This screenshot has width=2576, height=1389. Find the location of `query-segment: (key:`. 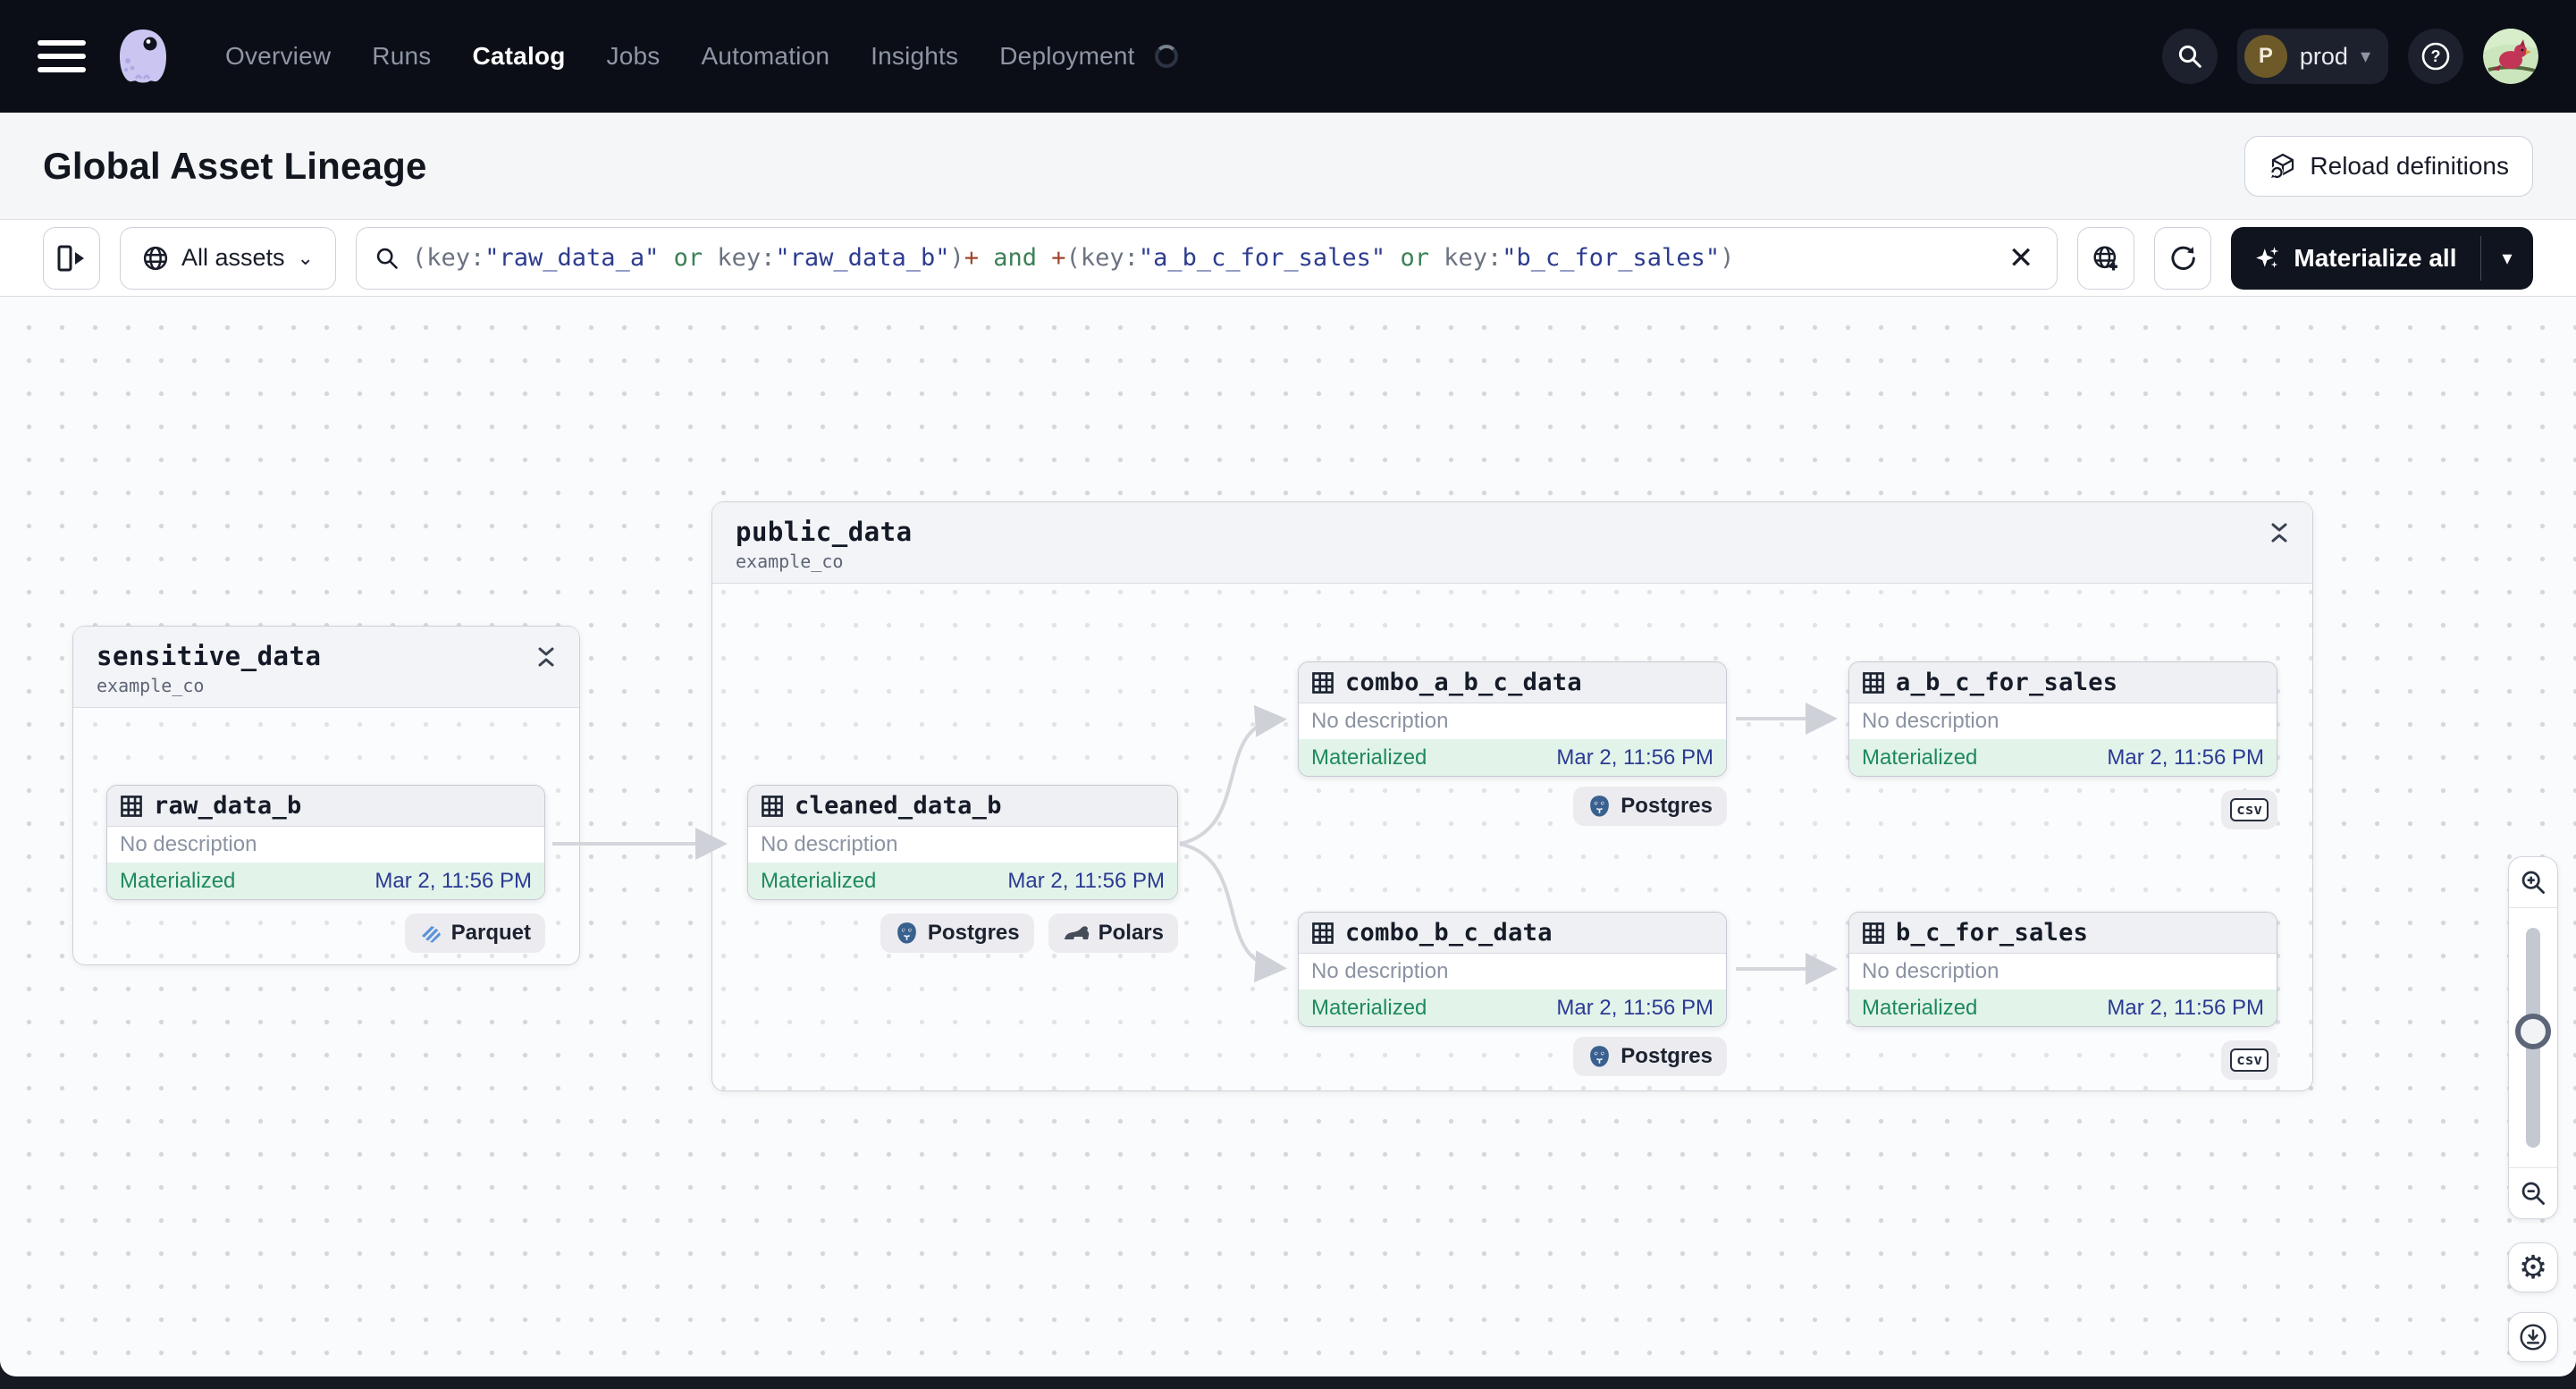

query-segment: (key: is located at coordinates (448, 258).